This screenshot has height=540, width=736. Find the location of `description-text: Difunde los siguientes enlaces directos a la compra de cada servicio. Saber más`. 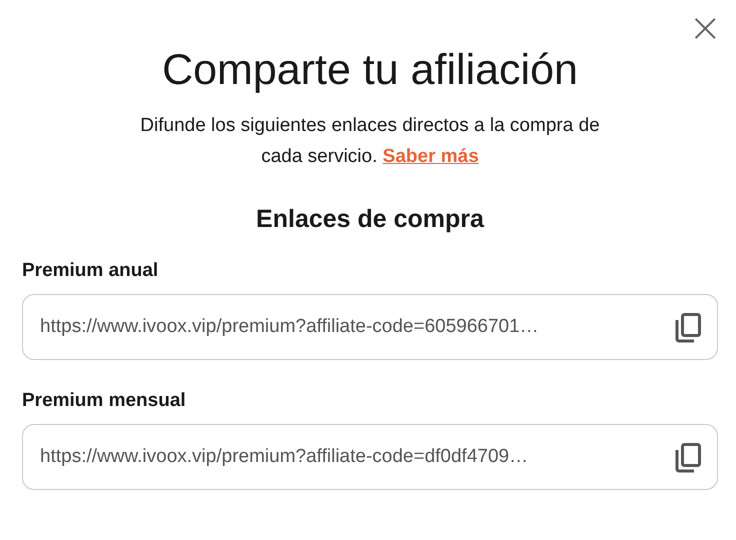

description-text: Difunde los siguientes enlaces directos a la compra de cada servicio. Saber más is located at coordinates (370, 141).